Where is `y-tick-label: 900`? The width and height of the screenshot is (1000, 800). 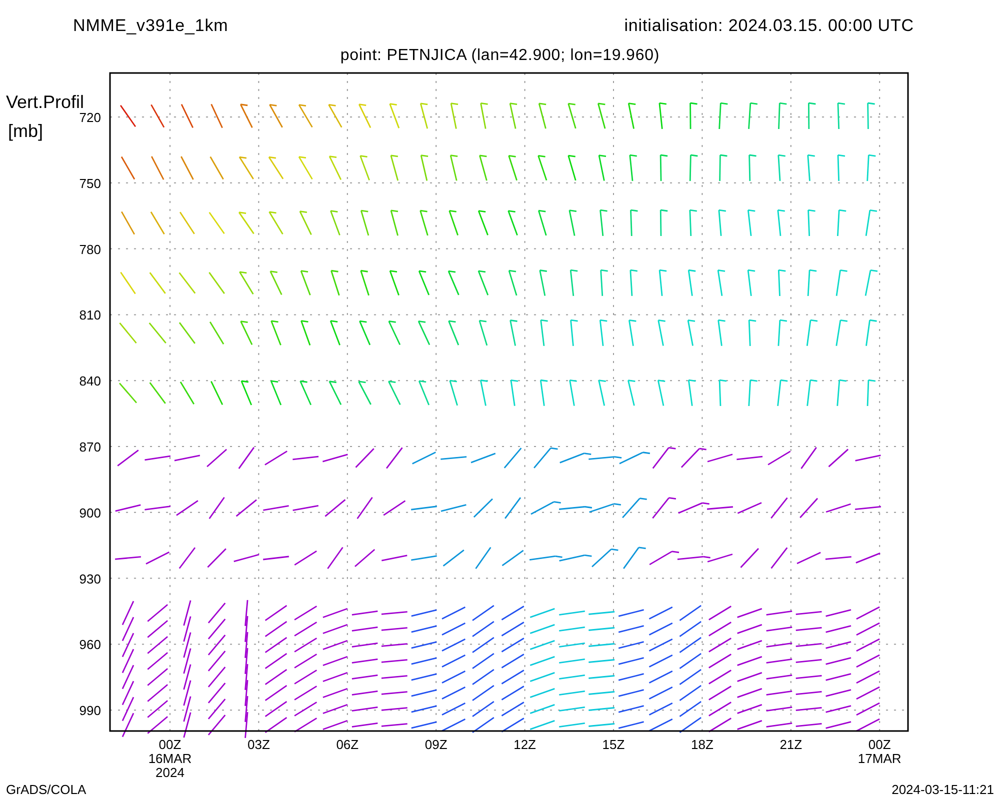 y-tick-label: 900 is located at coordinates (90, 512).